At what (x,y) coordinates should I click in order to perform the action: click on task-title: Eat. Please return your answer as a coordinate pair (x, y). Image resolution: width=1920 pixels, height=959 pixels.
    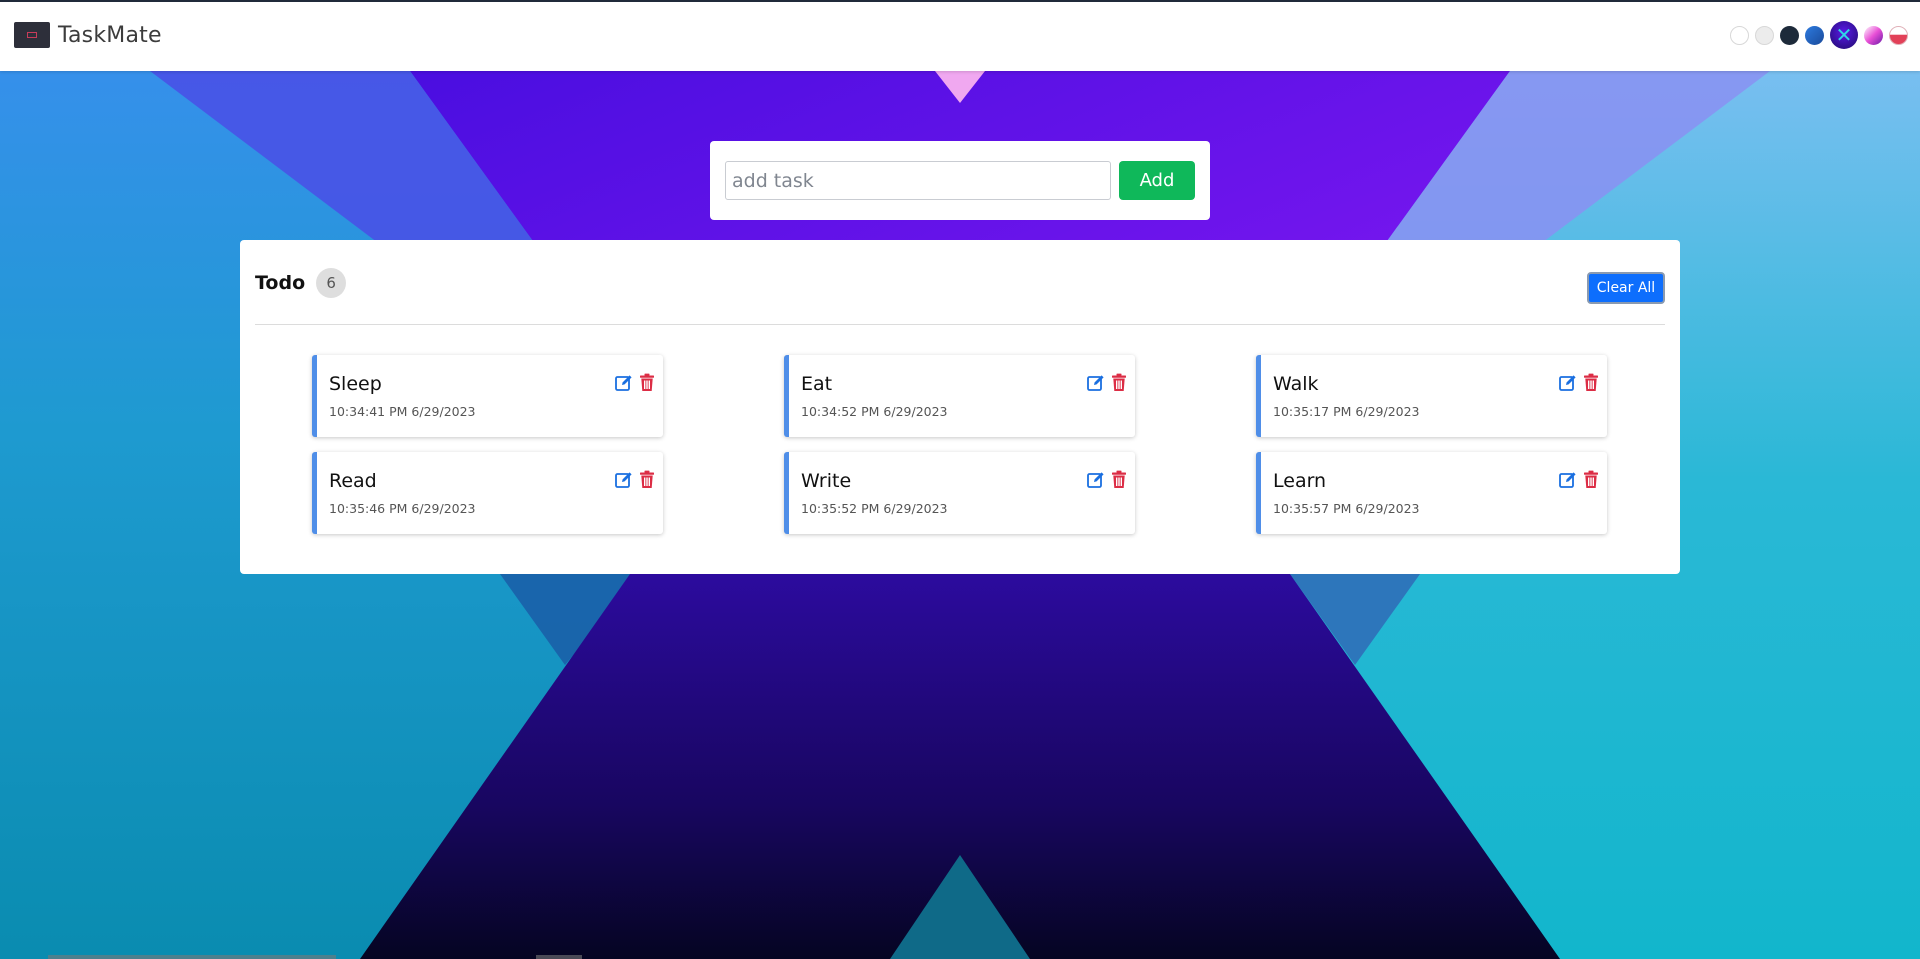
    Looking at the image, I should click on (817, 384).